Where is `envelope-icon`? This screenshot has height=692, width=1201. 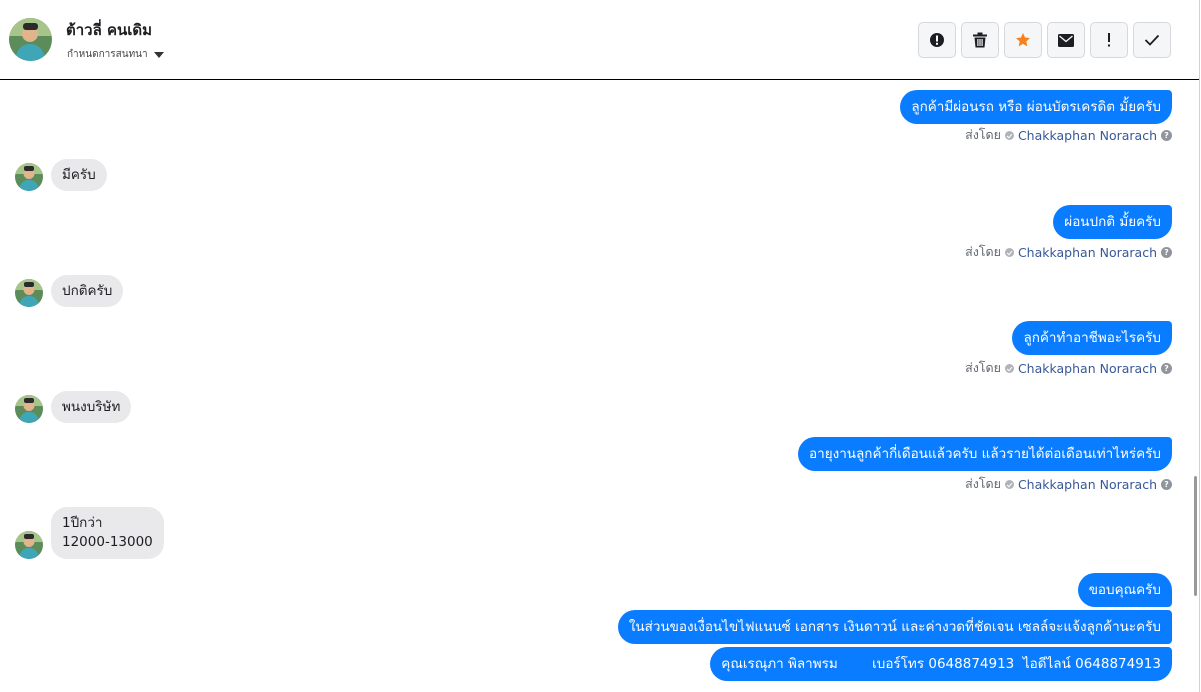 envelope-icon is located at coordinates (1066, 40).